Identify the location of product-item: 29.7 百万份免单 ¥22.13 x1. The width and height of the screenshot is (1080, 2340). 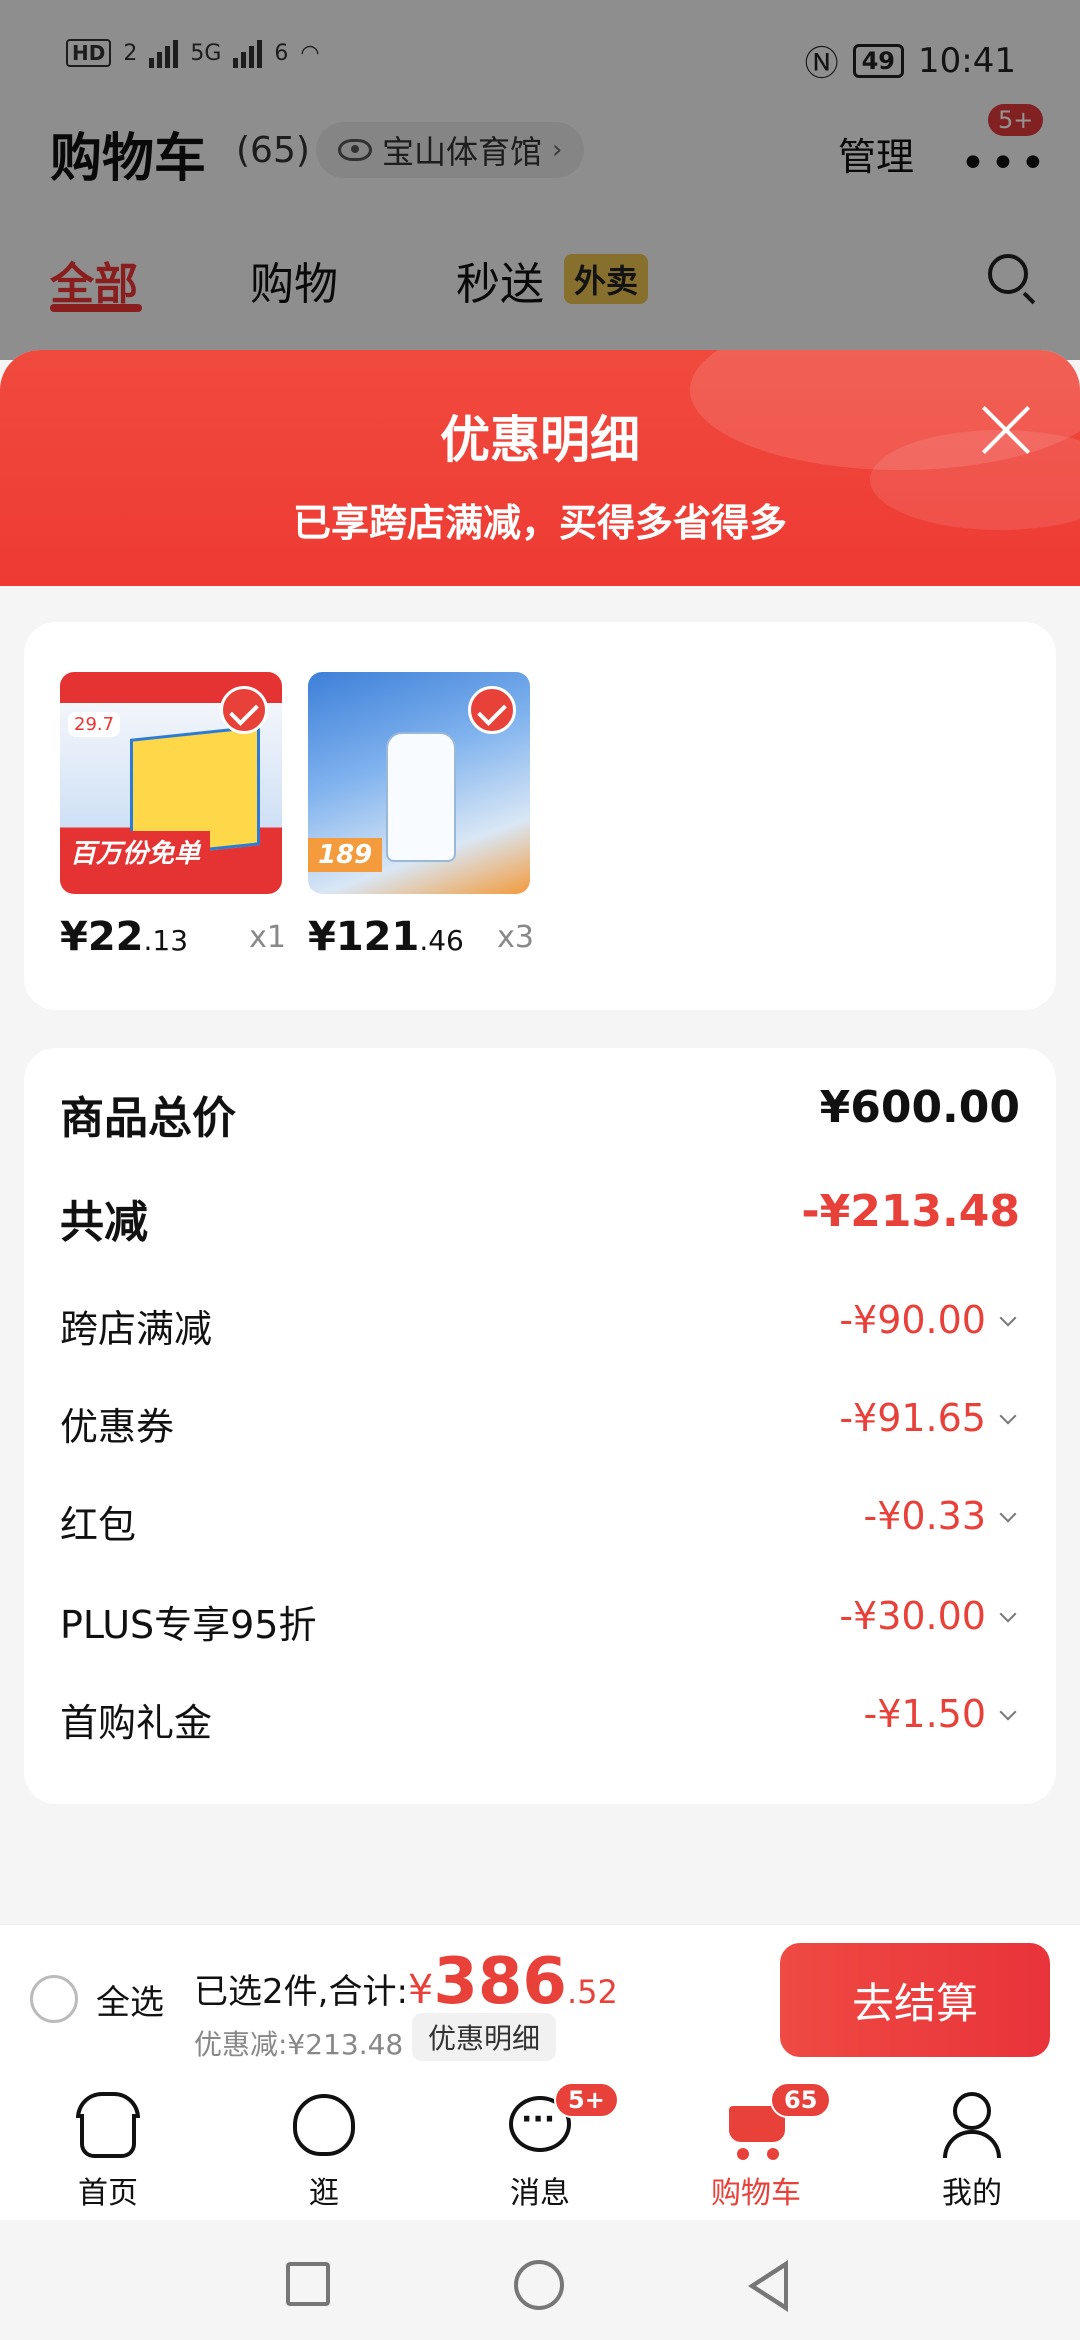
(173, 821).